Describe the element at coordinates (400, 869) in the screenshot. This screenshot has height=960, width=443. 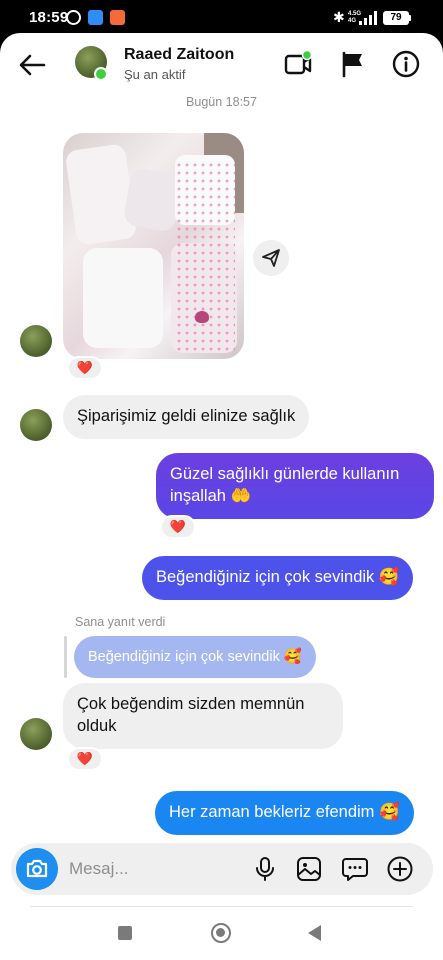
I see `plus-circle-icon` at that location.